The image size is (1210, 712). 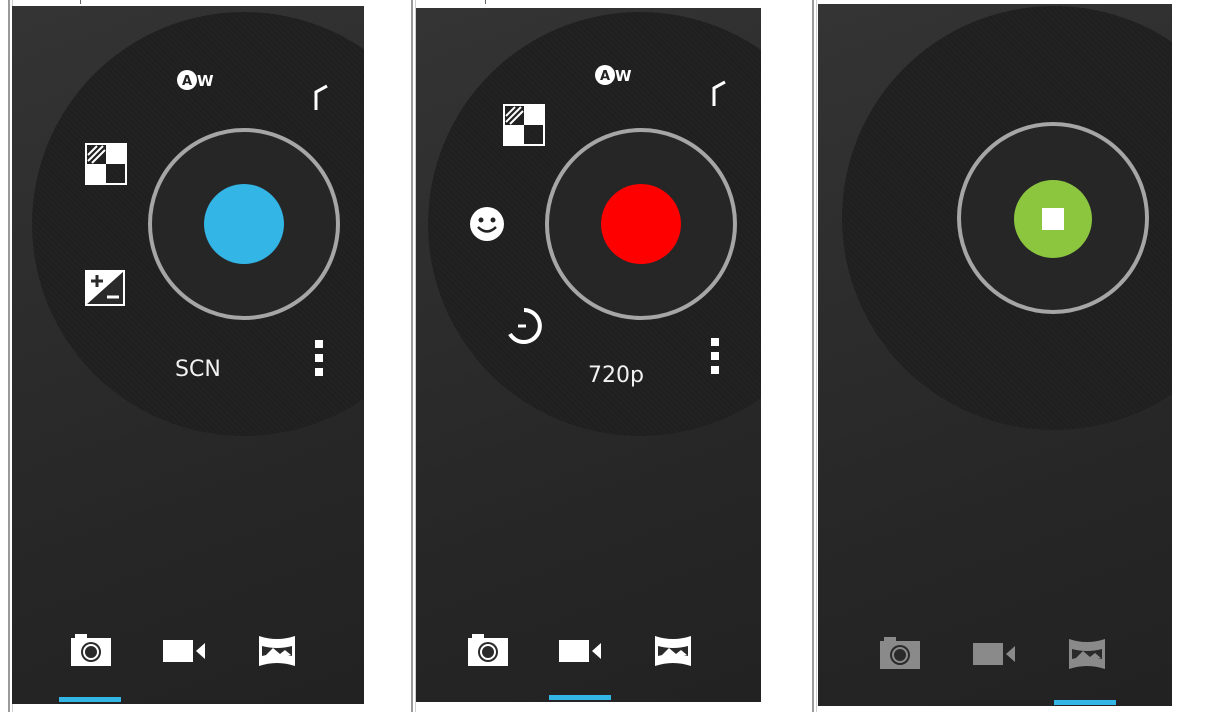 I want to click on record-button, so click(x=641, y=224).